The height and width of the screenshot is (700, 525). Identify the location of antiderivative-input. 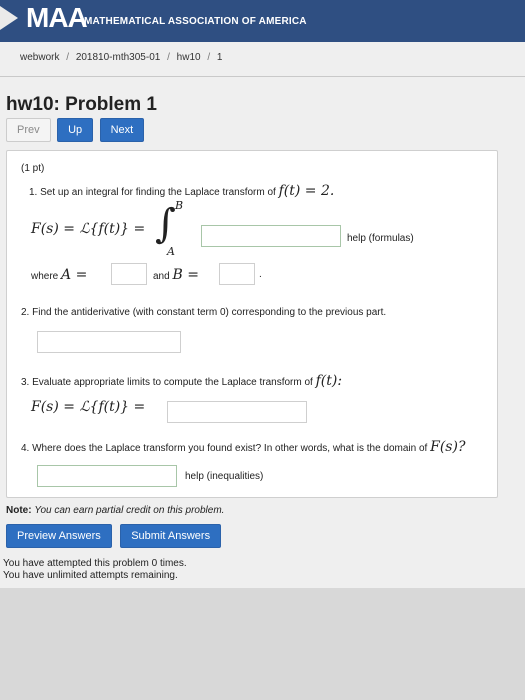
(109, 342).